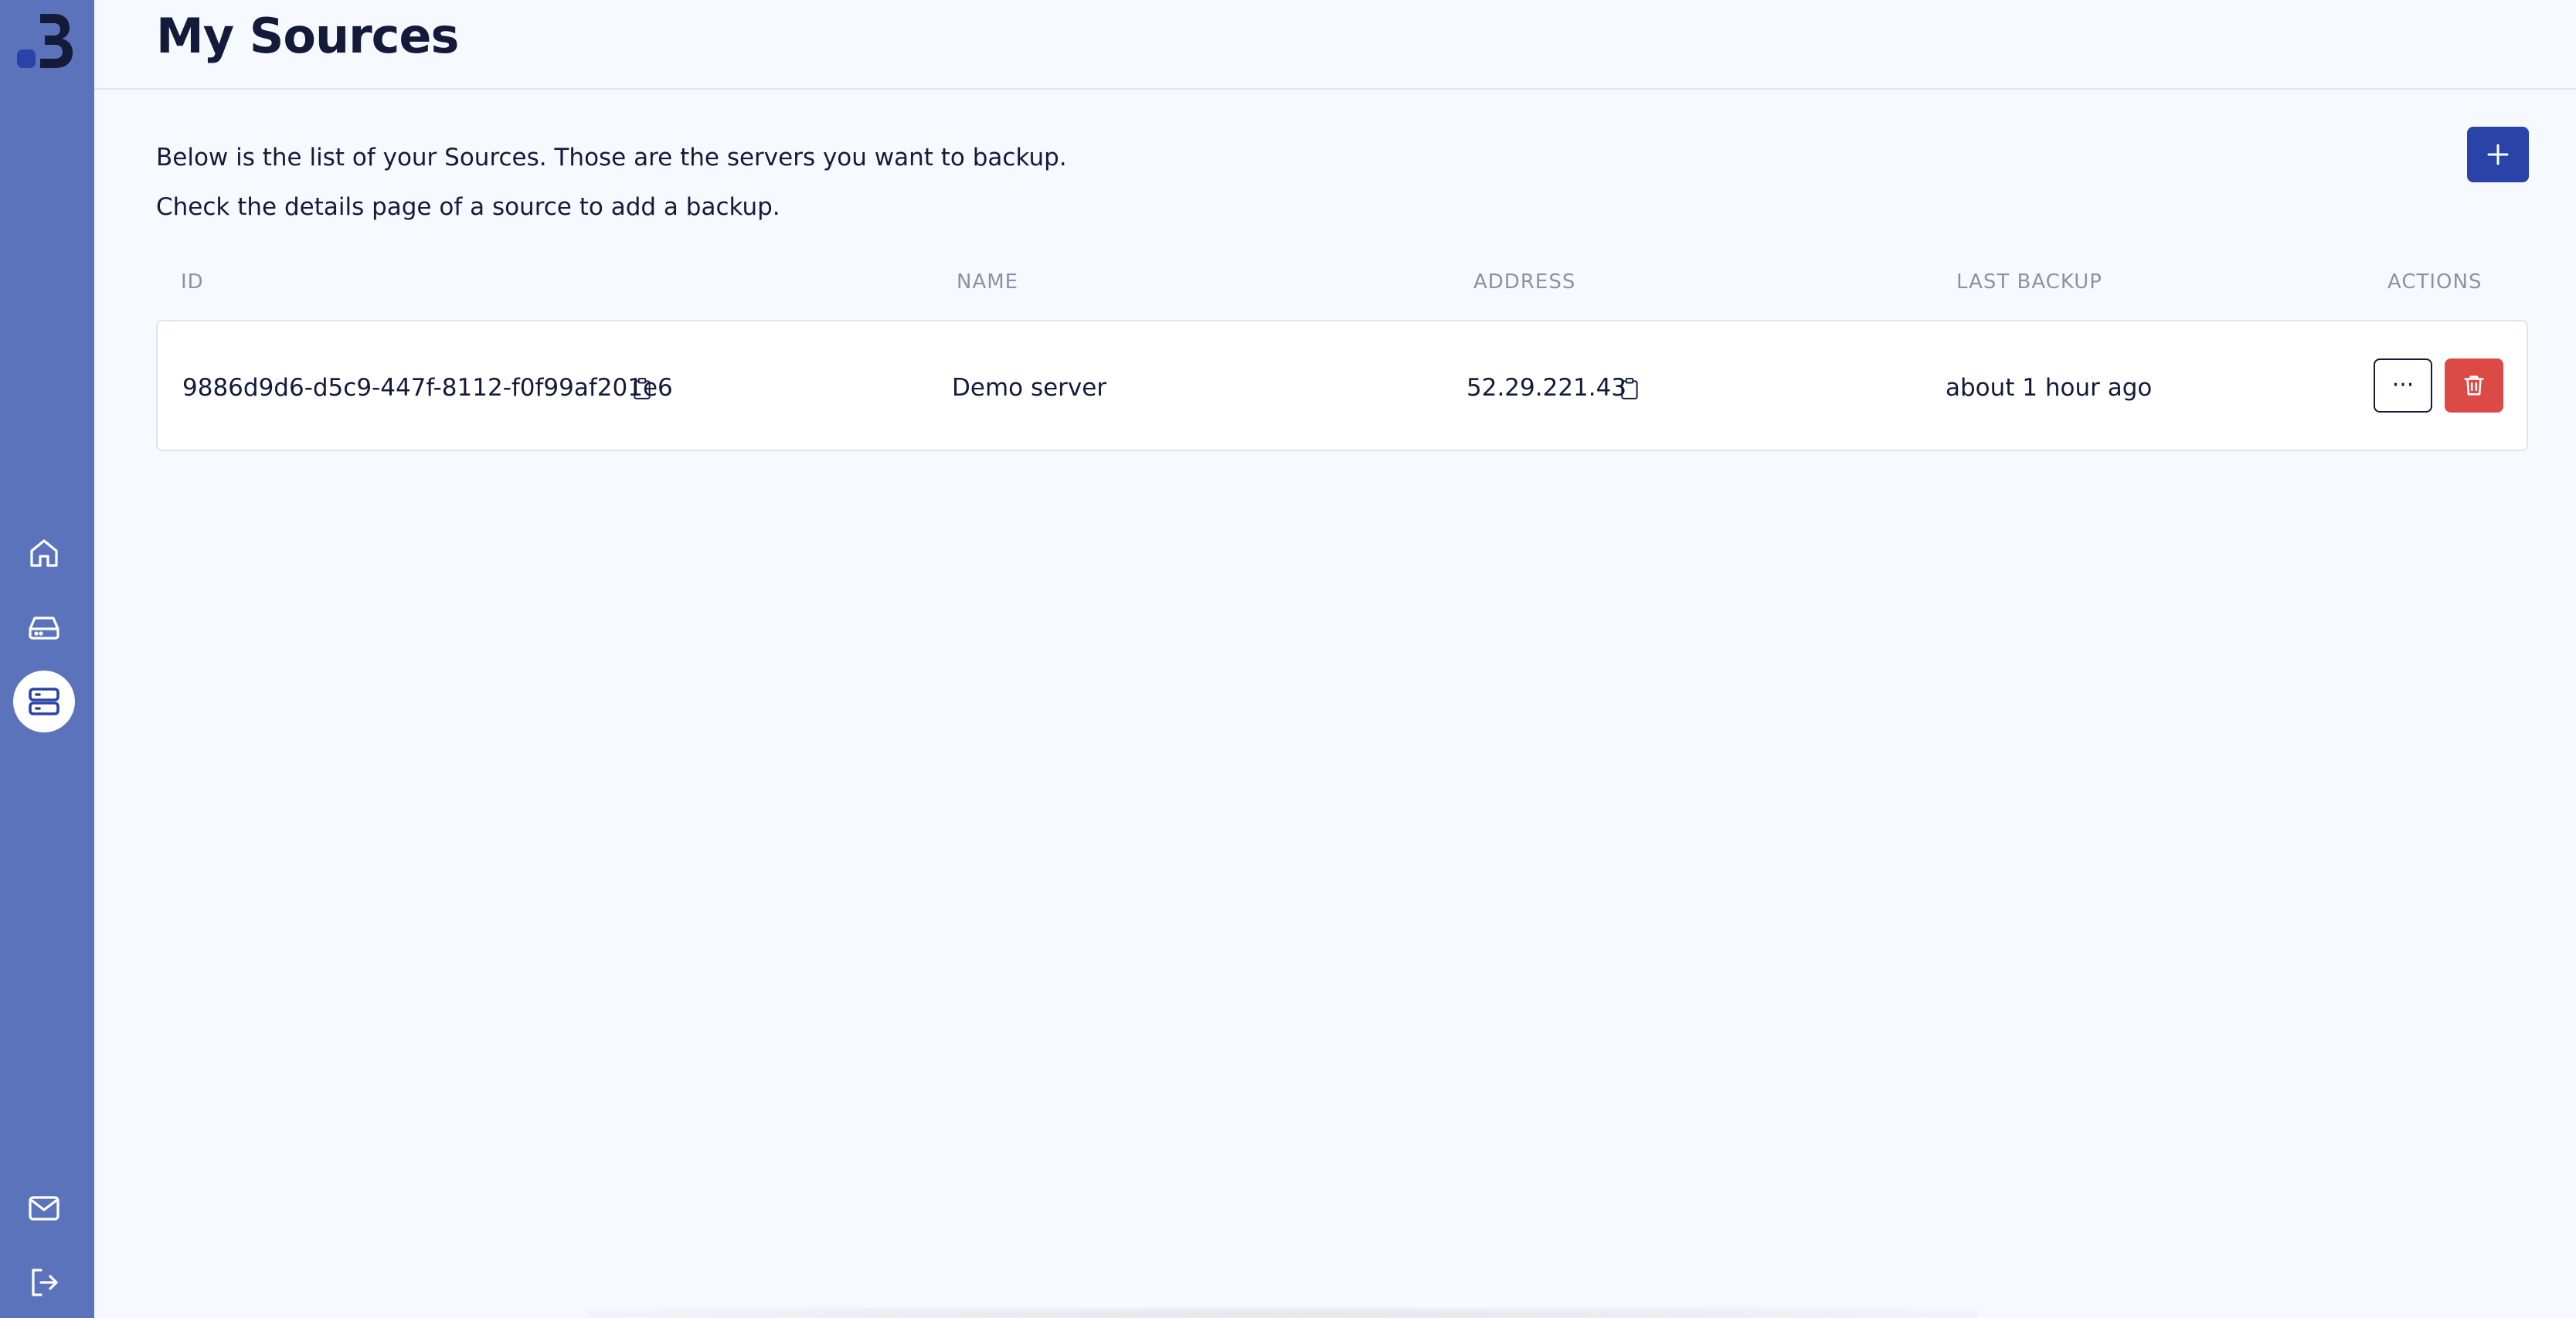 This screenshot has height=1318, width=2576. I want to click on sidebar-item-contact, so click(44, 1208).